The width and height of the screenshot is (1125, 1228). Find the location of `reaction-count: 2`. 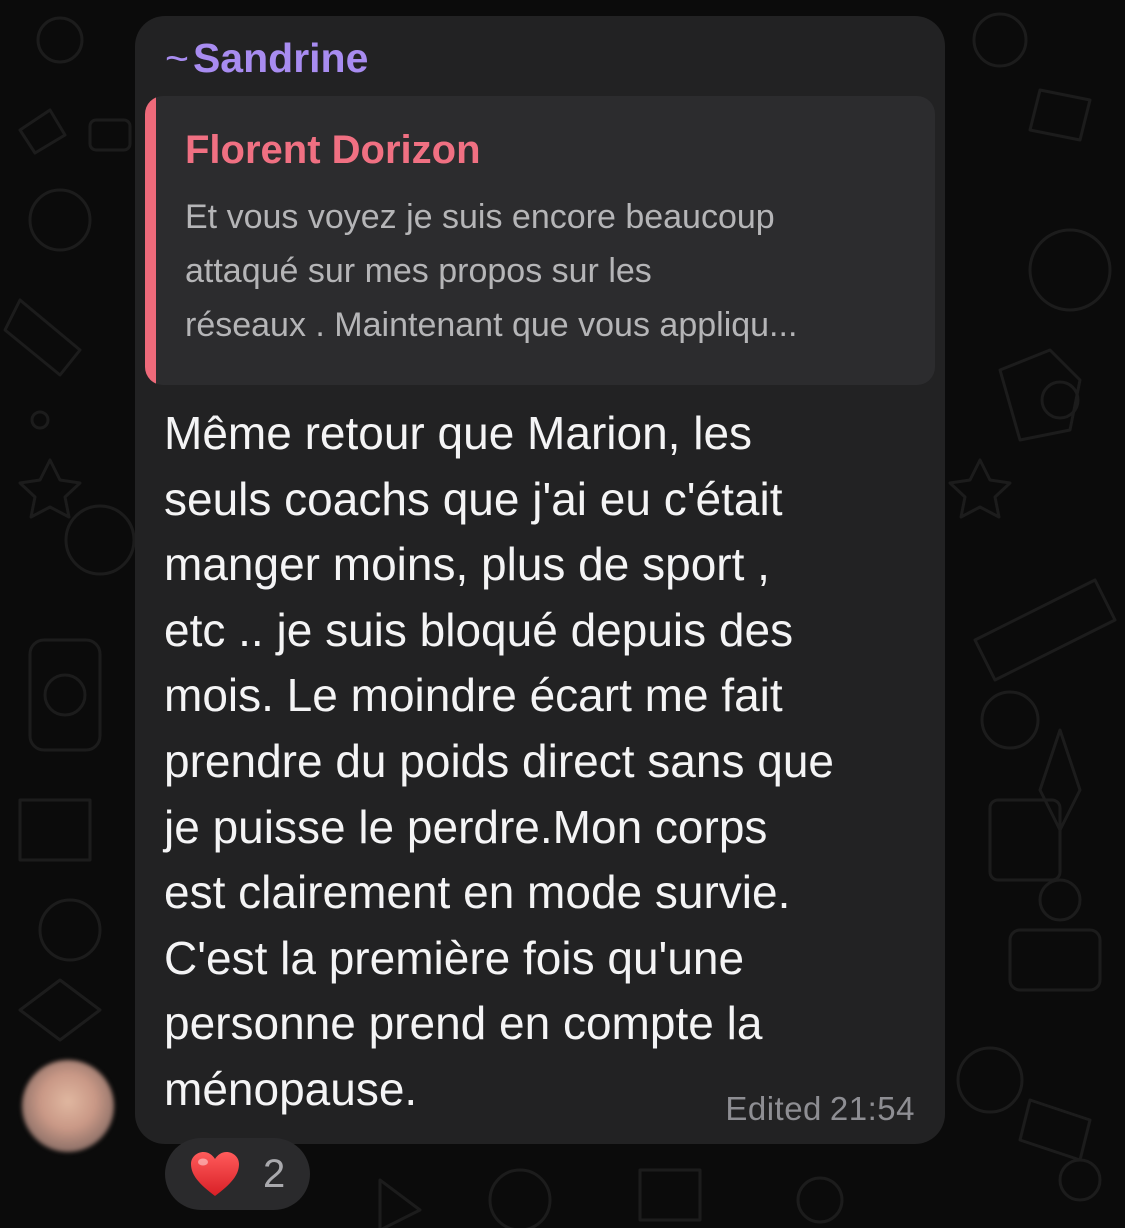

reaction-count: 2 is located at coordinates (274, 1174).